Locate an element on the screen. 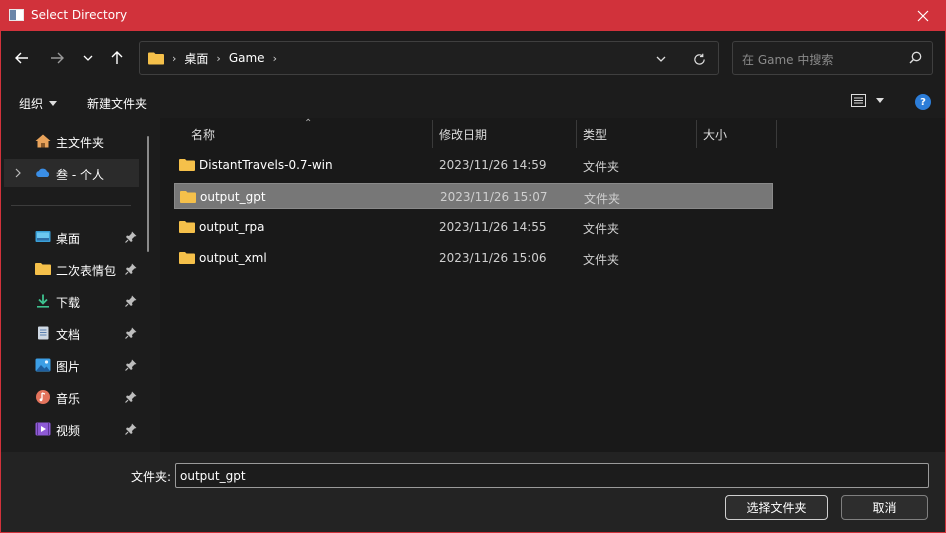 The width and height of the screenshot is (946, 533). sidebar-item-label: 叁 - 个人 is located at coordinates (80, 175).